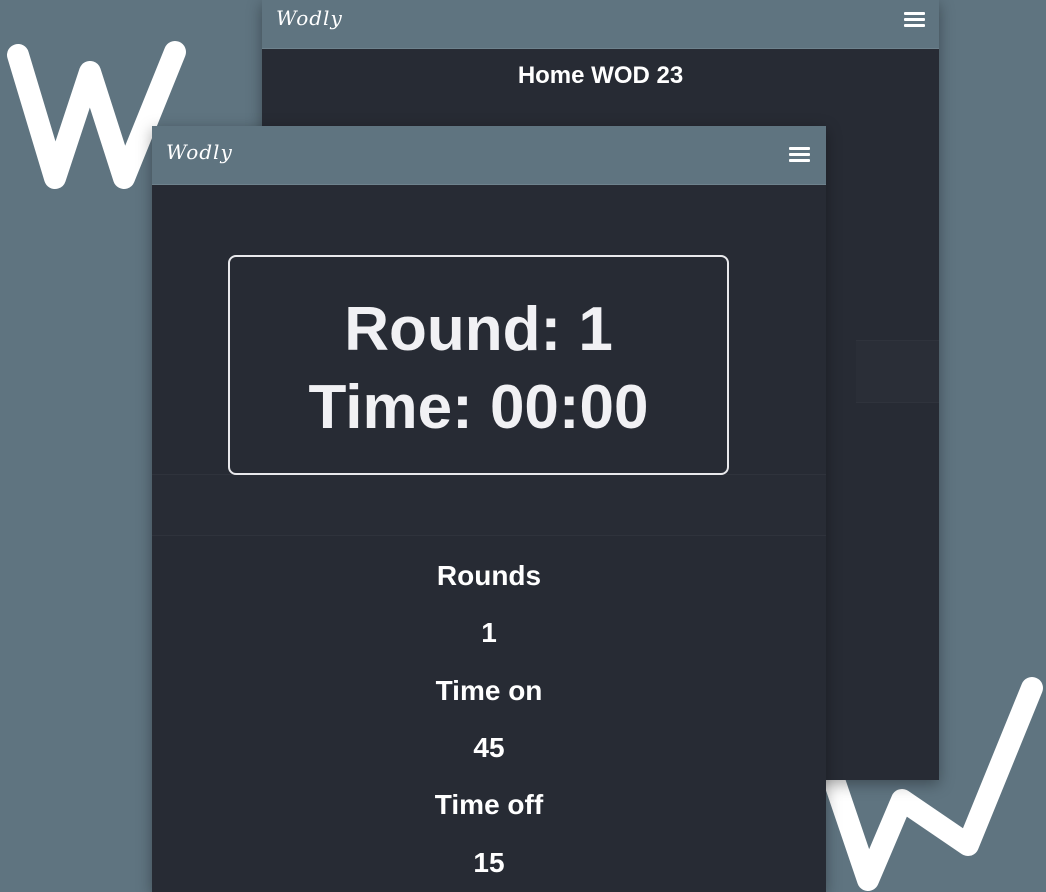  I want to click on time-off-value: 15, so click(489, 863).